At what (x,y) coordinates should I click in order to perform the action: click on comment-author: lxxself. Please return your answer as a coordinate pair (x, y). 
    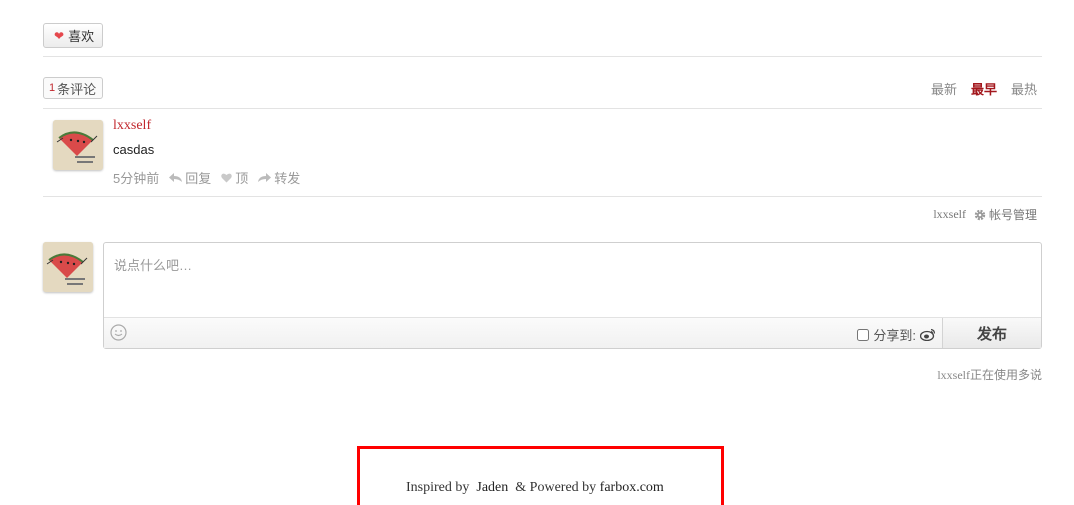
    Looking at the image, I should click on (132, 126).